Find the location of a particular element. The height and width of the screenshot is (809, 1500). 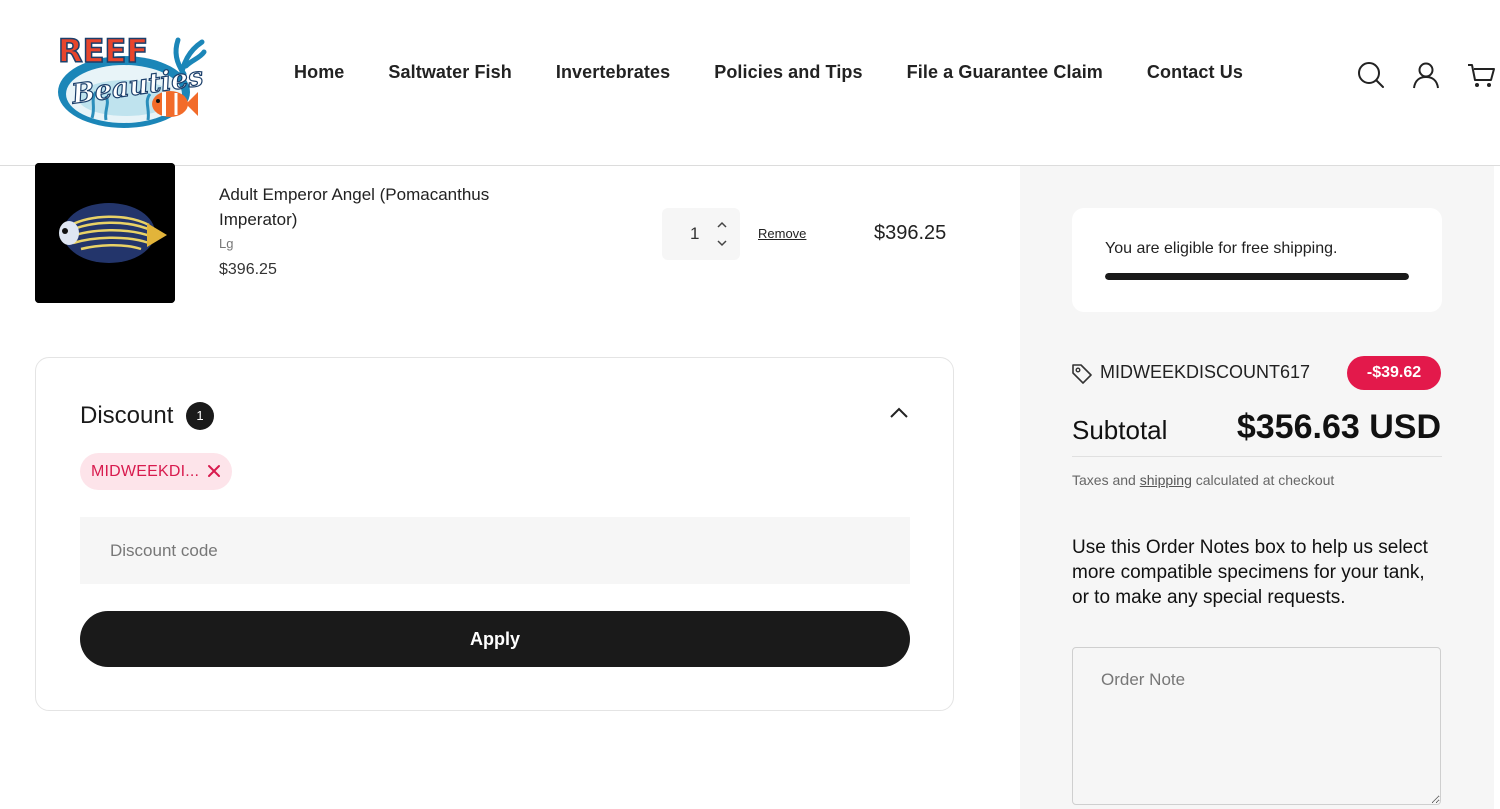

tax-note-prefix: Taxes and is located at coordinates (1106, 480).